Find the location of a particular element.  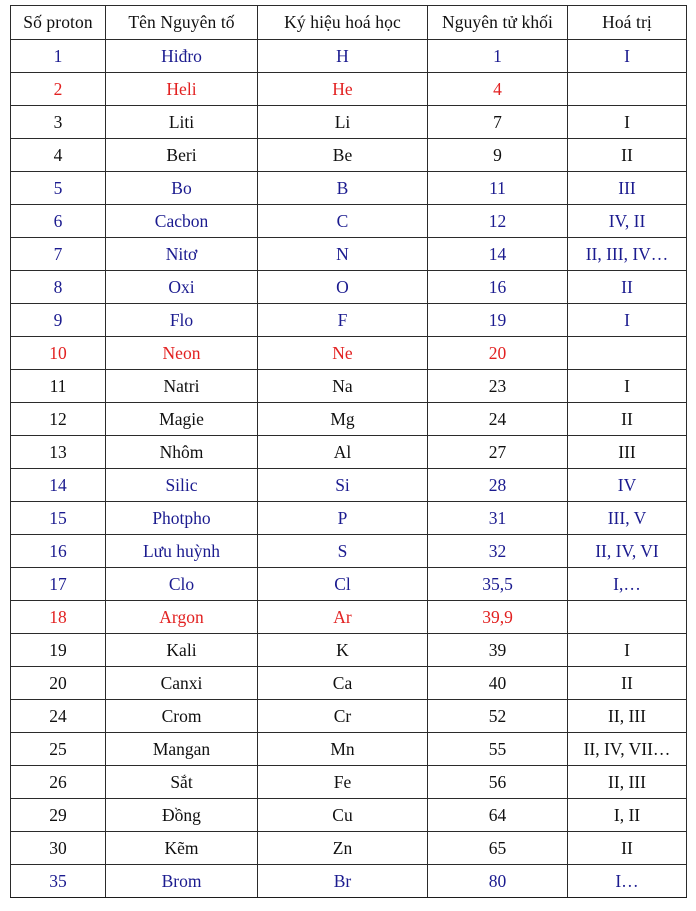

cell-name: Kali is located at coordinates (181, 650).